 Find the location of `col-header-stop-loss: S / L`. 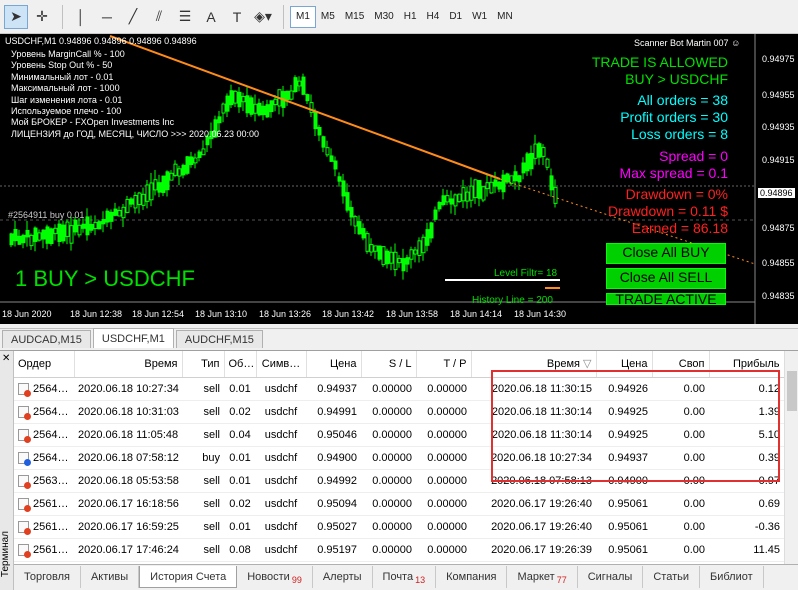

col-header-stop-loss: S / L is located at coordinates (389, 364).